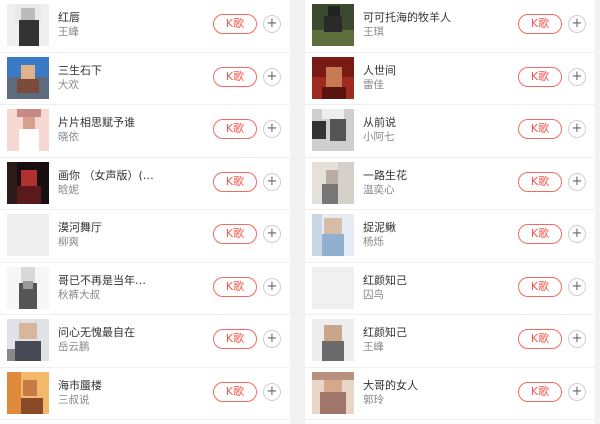 The width and height of the screenshot is (600, 424). I want to click on song-row: 一路生花 温奕心 K歌 +, so click(450, 184).